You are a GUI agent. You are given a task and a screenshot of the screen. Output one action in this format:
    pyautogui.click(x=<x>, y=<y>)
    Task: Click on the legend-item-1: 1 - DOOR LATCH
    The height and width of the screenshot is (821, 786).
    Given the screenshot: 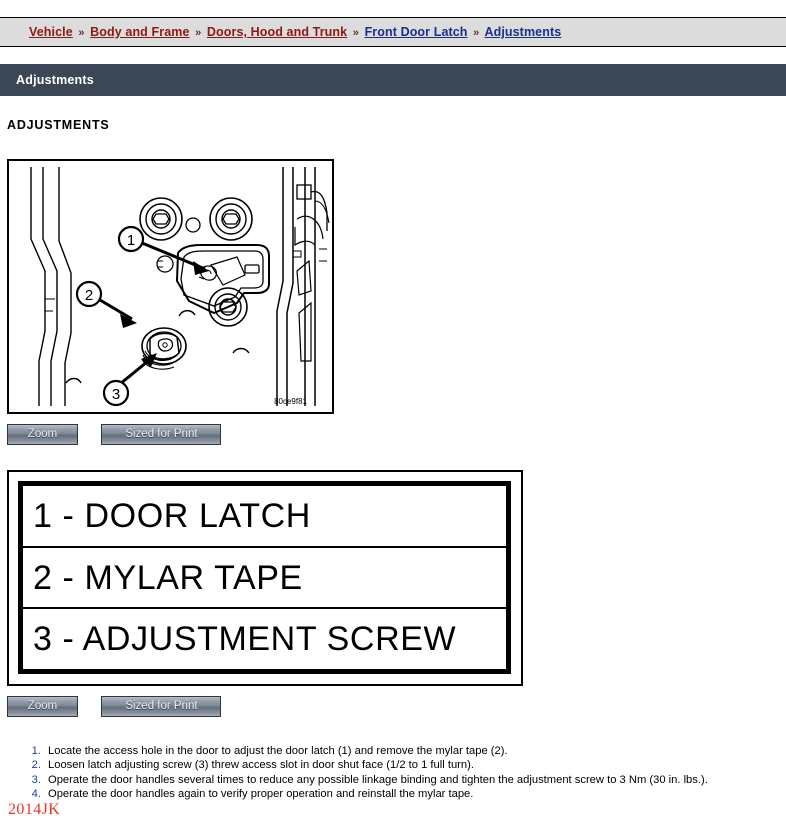 What is the action you would take?
    pyautogui.click(x=172, y=515)
    